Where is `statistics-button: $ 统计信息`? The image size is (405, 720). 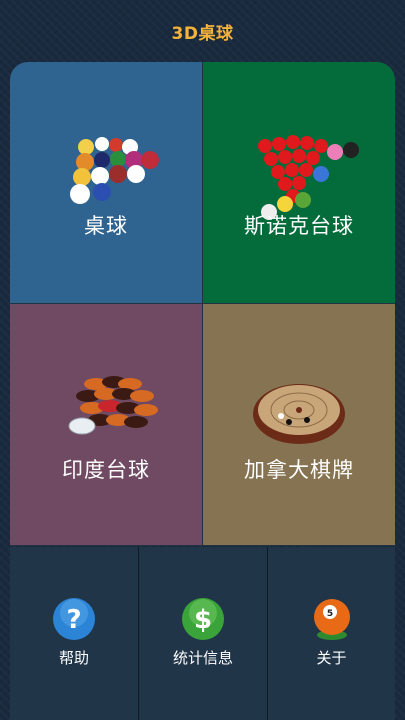
statistics-button: $ 统计信息 is located at coordinates (203, 633).